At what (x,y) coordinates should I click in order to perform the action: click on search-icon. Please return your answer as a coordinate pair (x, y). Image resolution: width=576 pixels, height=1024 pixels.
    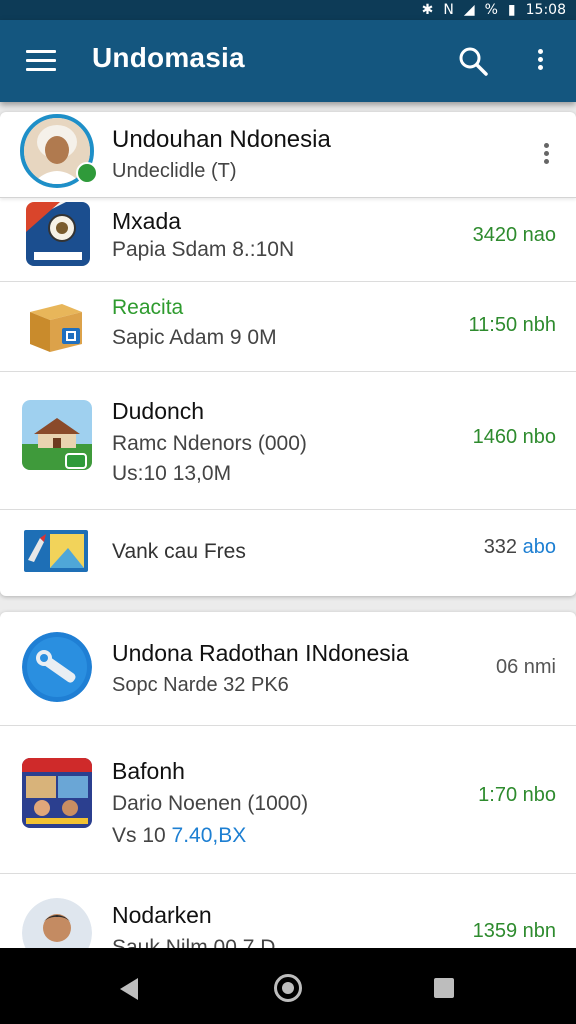
    Looking at the image, I should click on (473, 61).